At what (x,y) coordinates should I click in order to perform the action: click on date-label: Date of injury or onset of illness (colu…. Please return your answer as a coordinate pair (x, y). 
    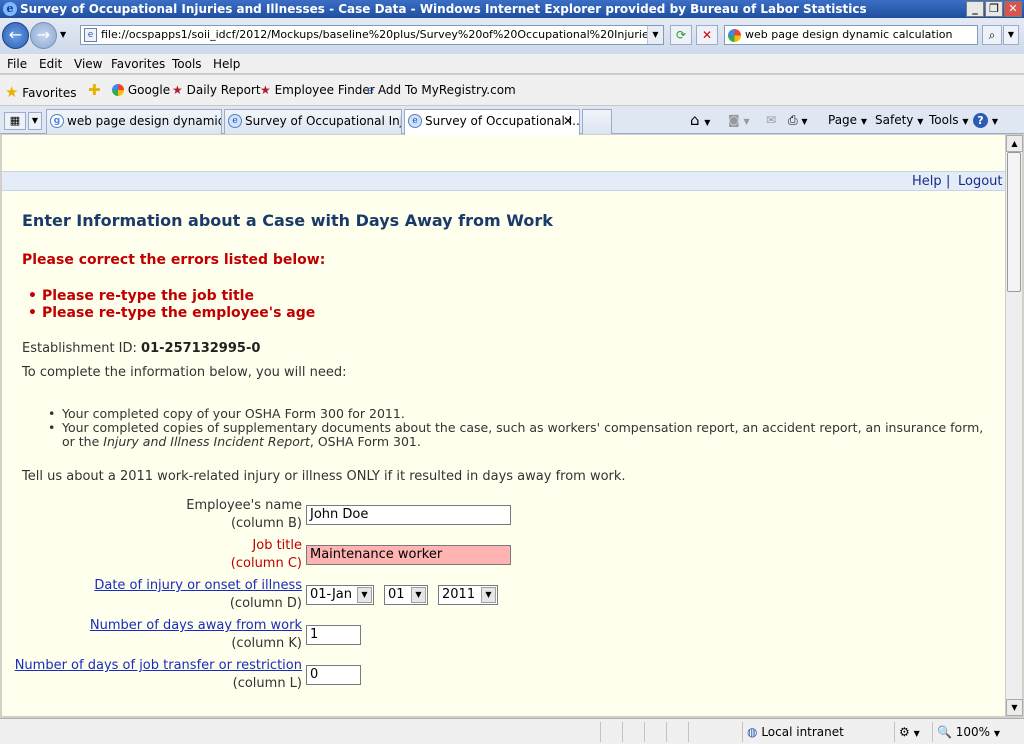
    Looking at the image, I should click on (198, 595).